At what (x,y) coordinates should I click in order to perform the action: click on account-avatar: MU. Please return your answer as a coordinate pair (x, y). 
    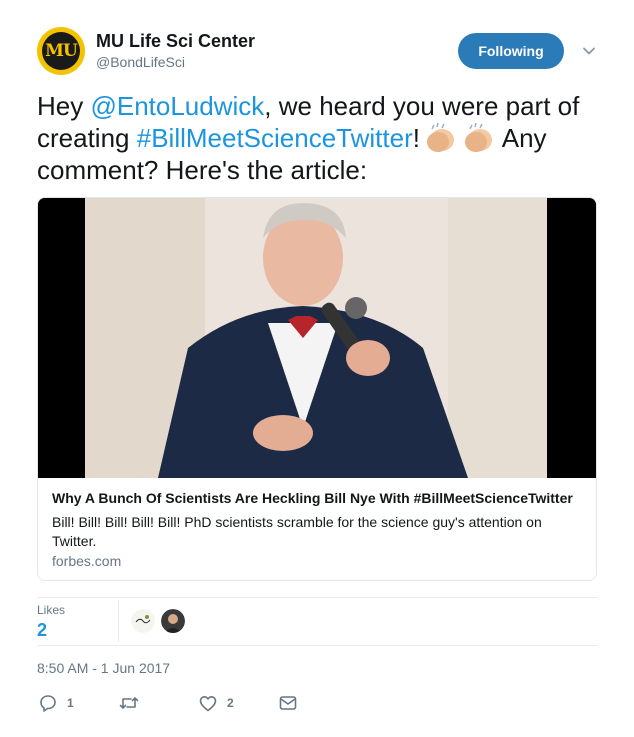
    Looking at the image, I should click on (61, 51).